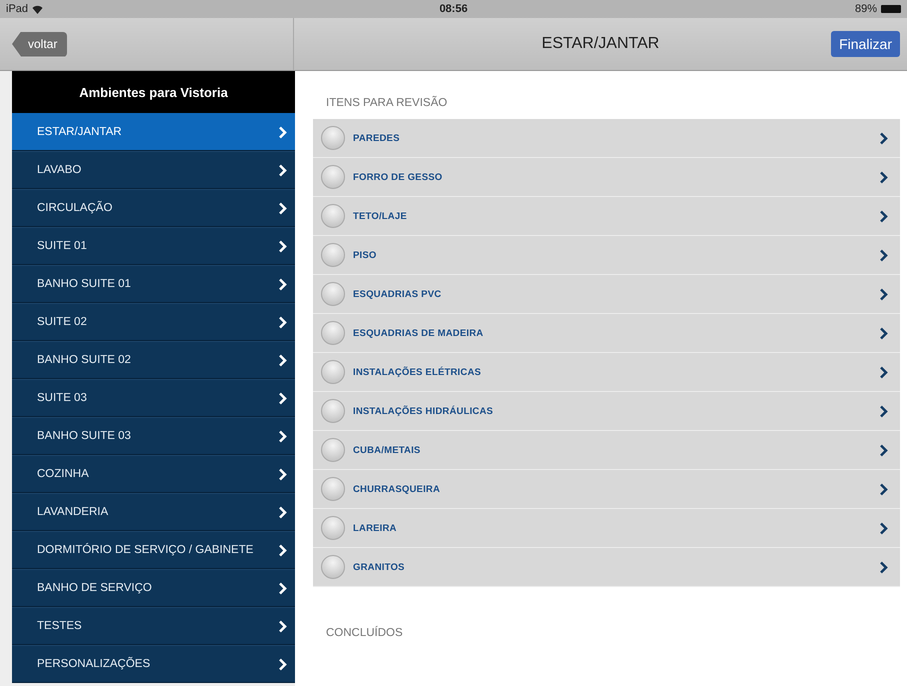 The image size is (907, 686). Describe the element at coordinates (866, 9) in the screenshot. I see `battery-percent: 89%` at that location.